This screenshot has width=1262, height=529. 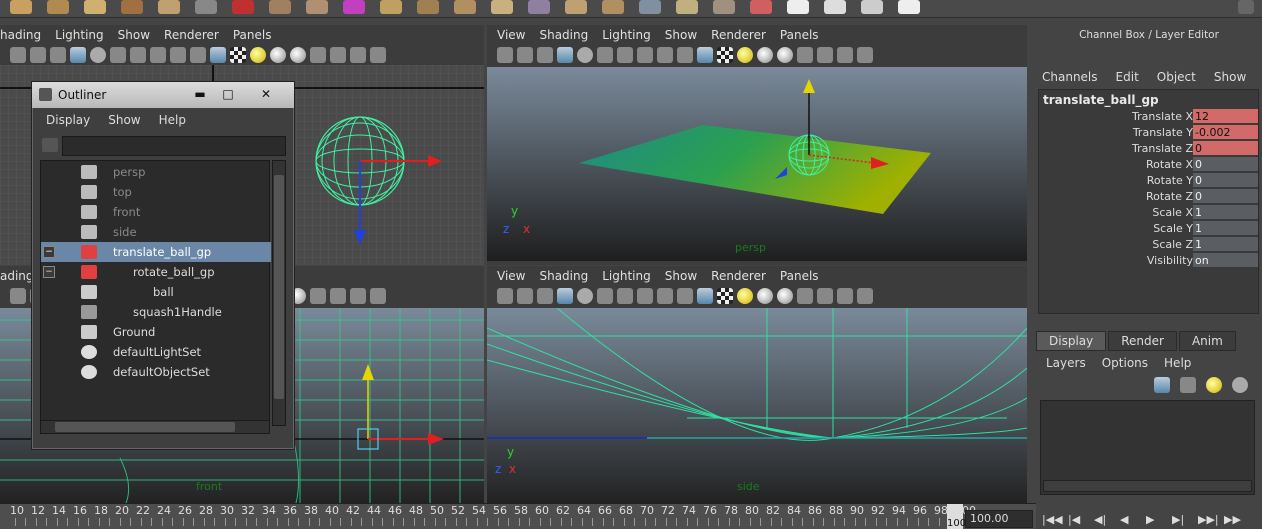 What do you see at coordinates (1178, 519) in the screenshot?
I see `step-forward-frame-button: ▶|` at bounding box center [1178, 519].